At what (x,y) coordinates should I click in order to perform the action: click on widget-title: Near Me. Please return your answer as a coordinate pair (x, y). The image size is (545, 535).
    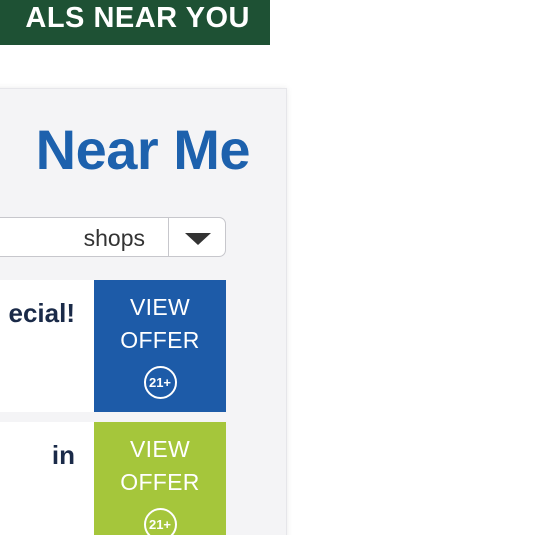
    Looking at the image, I should click on (143, 149).